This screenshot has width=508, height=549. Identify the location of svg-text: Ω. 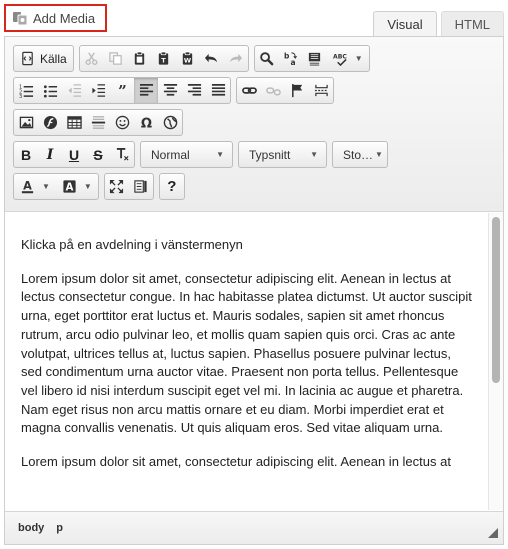
(145, 123).